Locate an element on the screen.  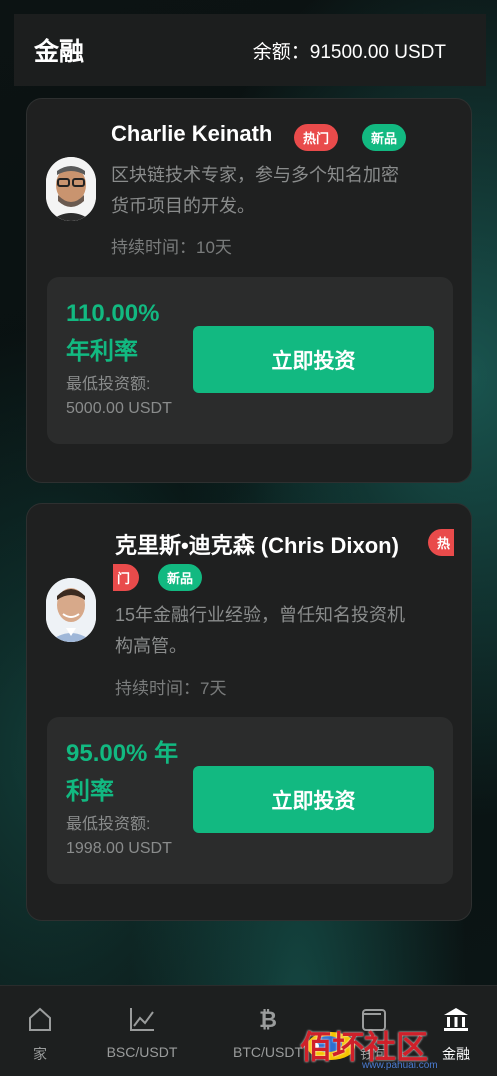
invest-panel: 95.00% 年 利率 最低投资额: 1998.00 USDT 立即投资 is located at coordinates (250, 800).